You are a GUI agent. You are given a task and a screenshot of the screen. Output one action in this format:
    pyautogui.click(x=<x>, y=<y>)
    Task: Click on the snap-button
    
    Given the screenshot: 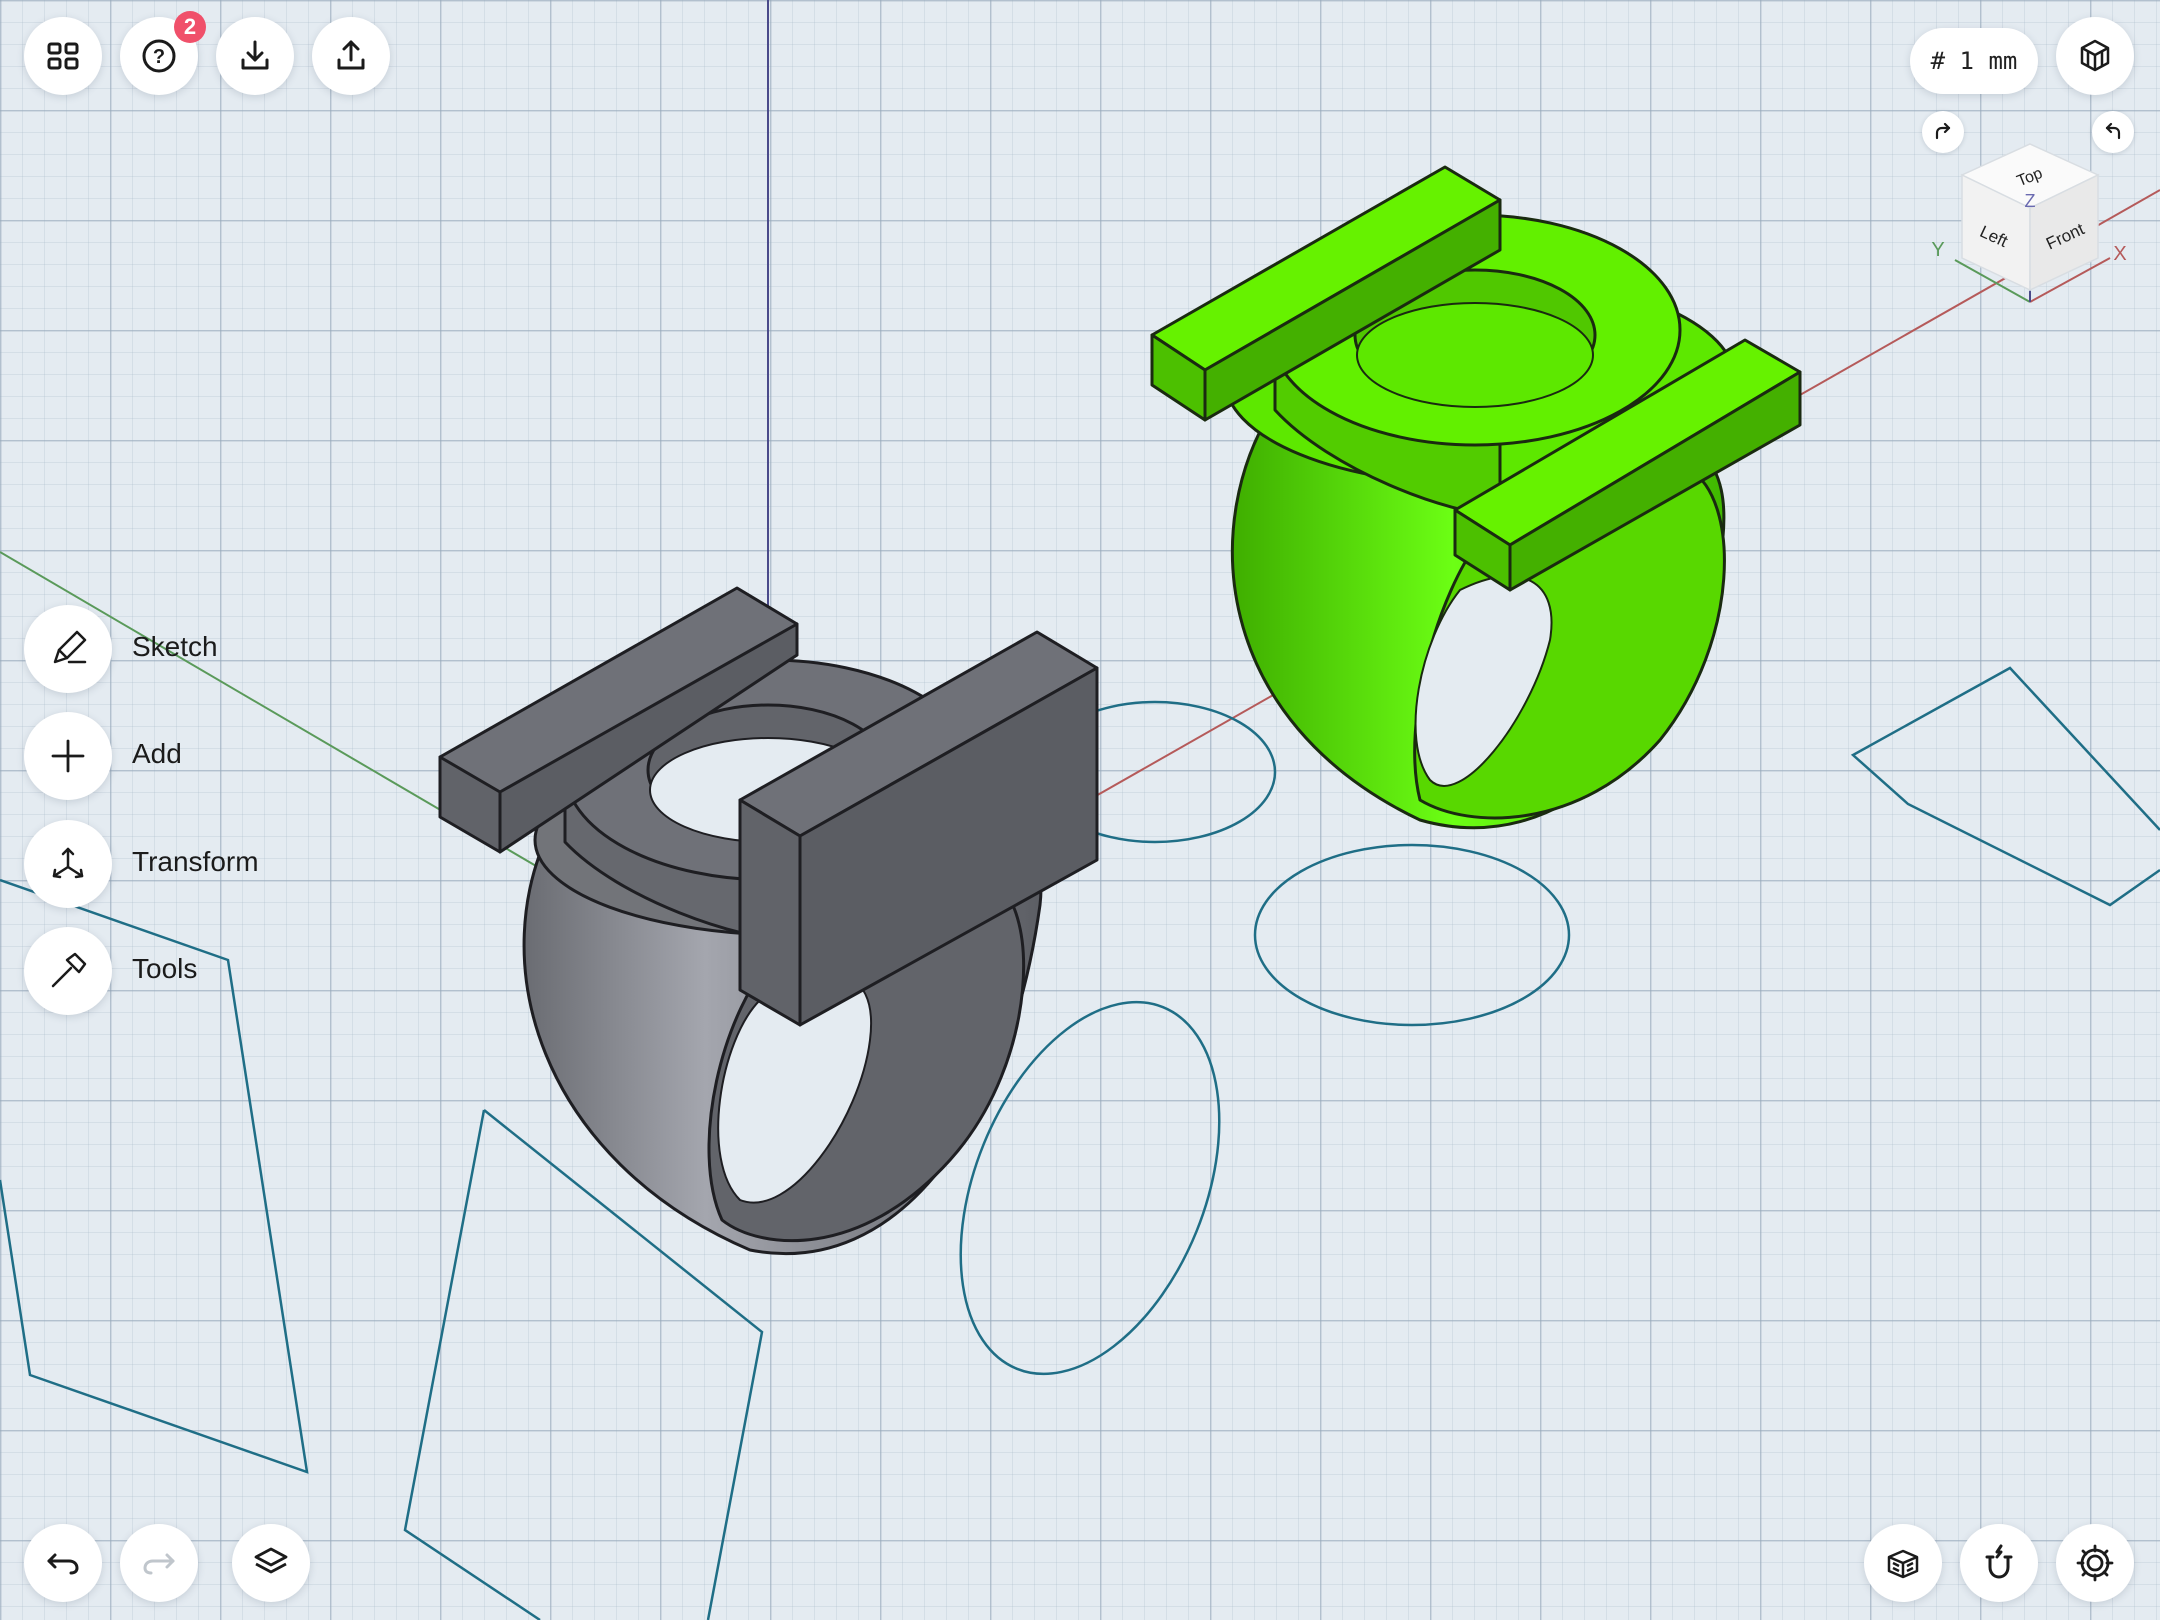 What is the action you would take?
    pyautogui.click(x=1999, y=1563)
    